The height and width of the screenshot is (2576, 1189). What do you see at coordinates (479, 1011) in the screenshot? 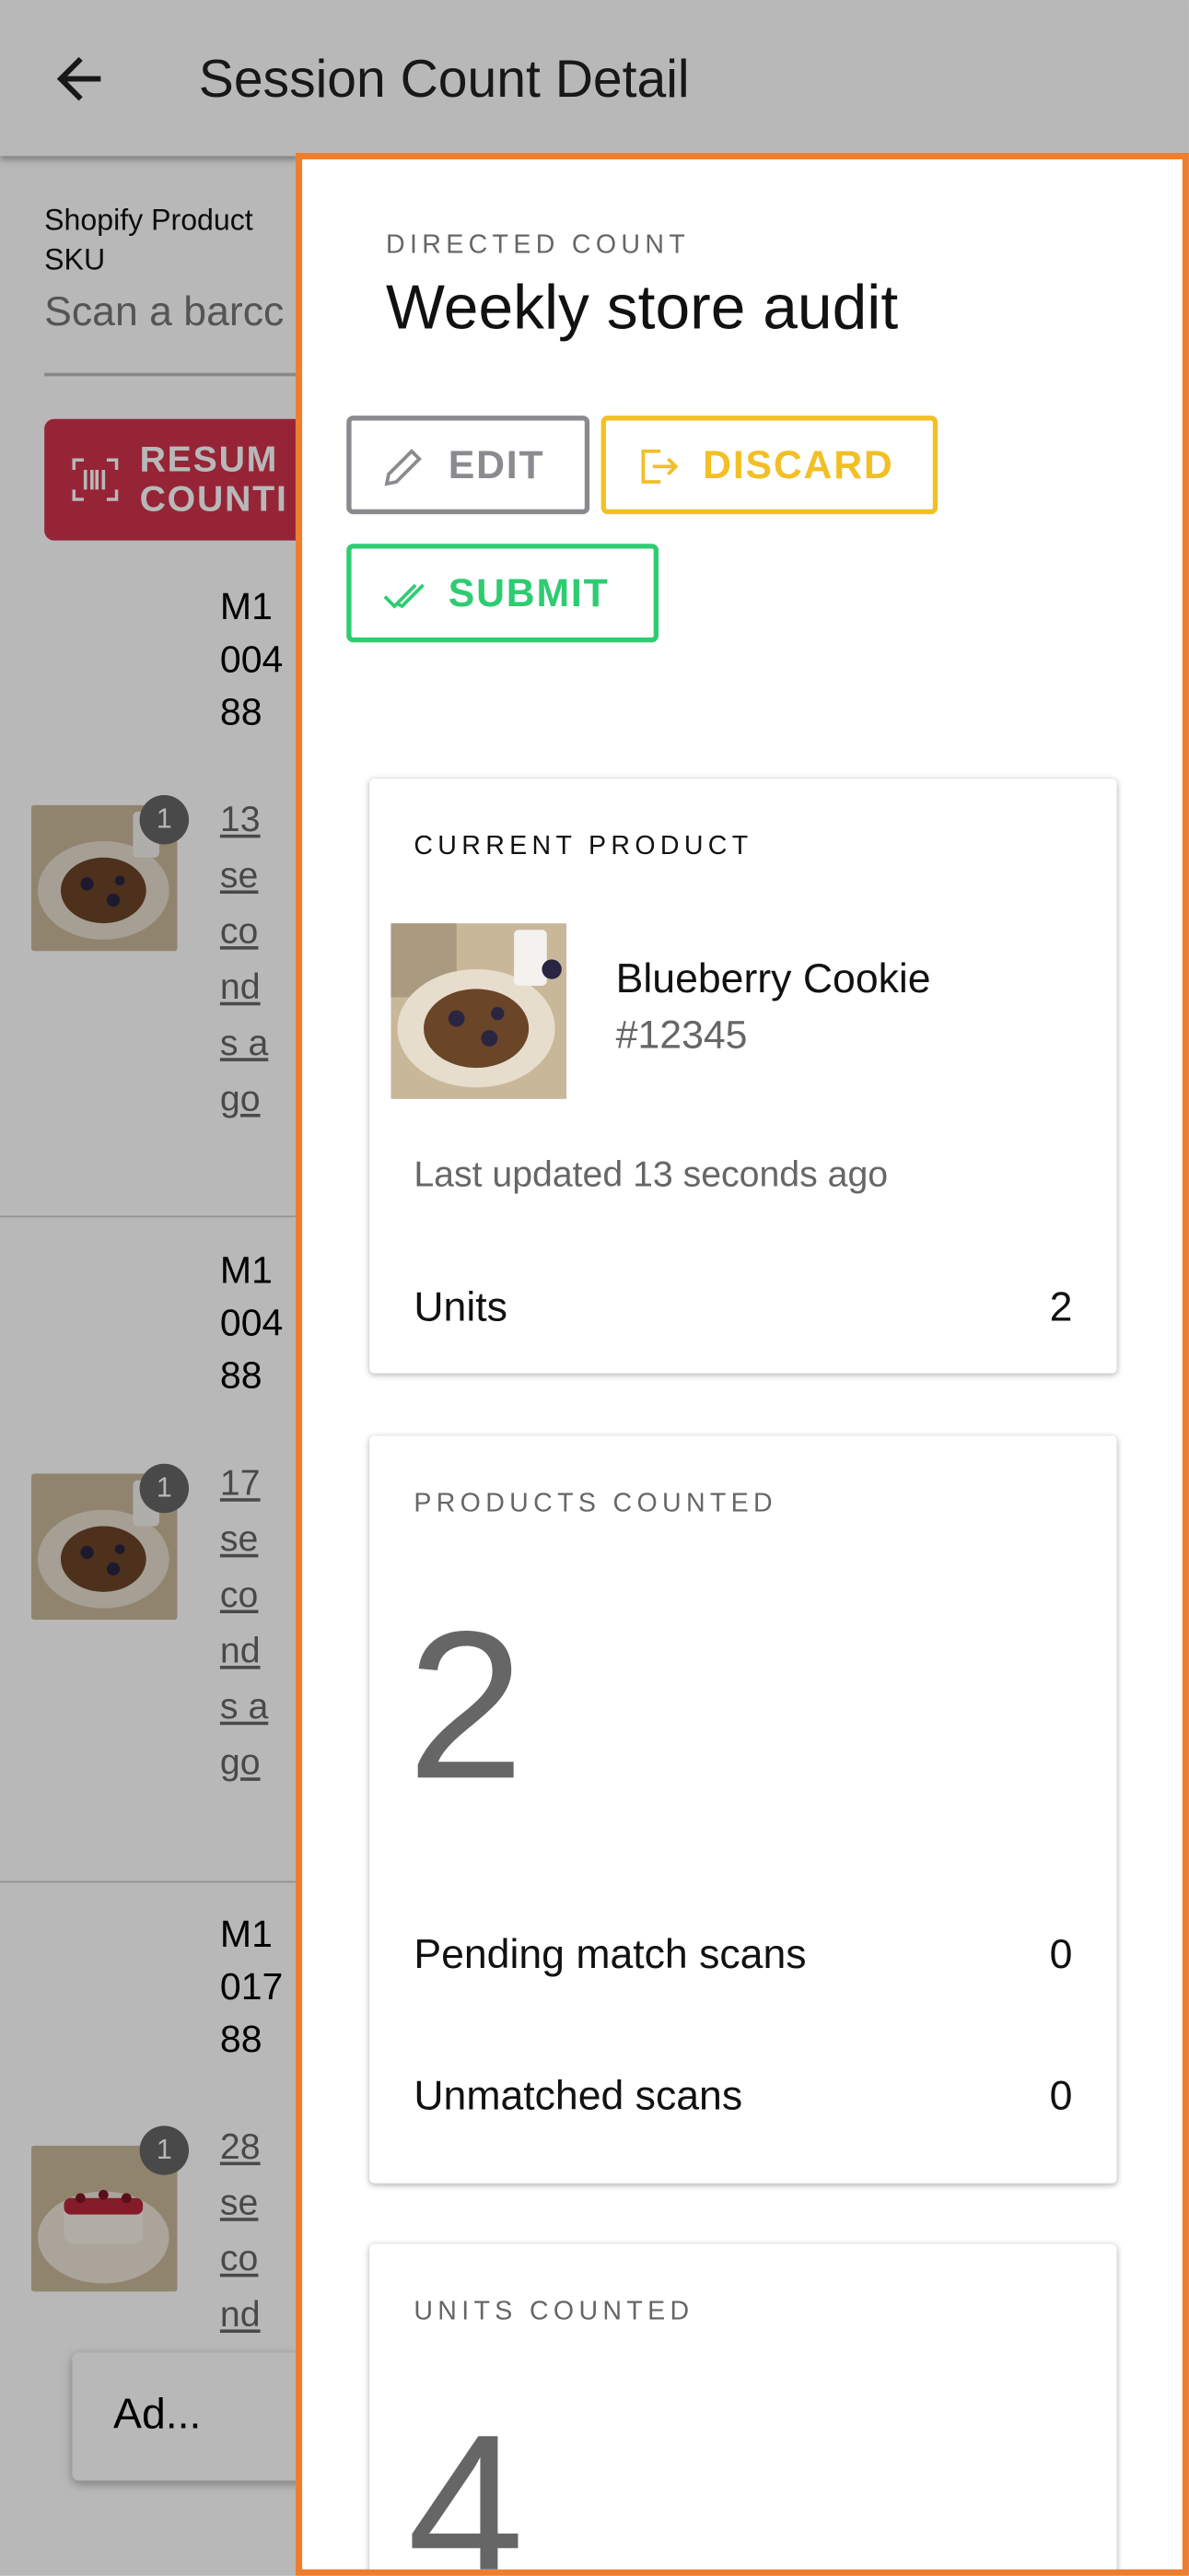
I see `product-image` at bounding box center [479, 1011].